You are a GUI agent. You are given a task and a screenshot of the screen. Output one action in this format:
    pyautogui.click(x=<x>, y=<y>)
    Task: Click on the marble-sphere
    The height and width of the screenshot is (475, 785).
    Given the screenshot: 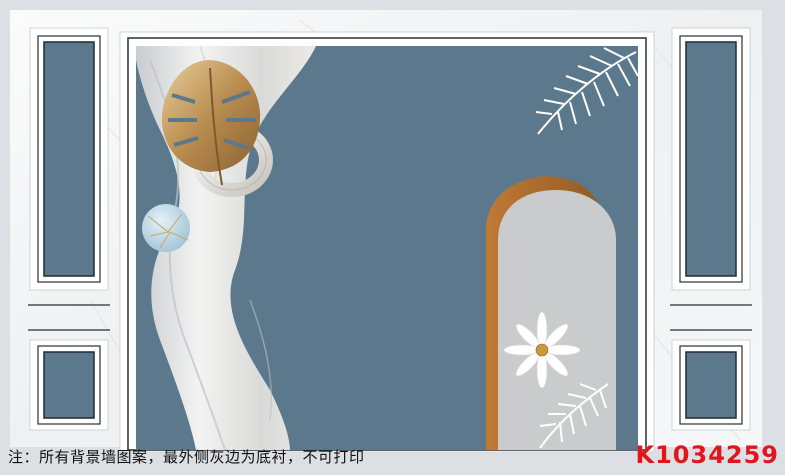 What is the action you would take?
    pyautogui.click(x=166, y=228)
    